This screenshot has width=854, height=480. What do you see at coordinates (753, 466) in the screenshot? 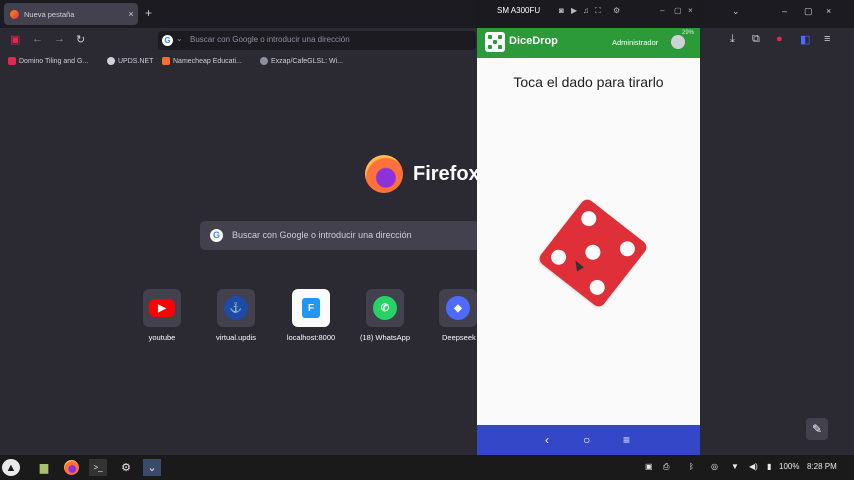
I see `volume-icon: ◀)` at bounding box center [753, 466].